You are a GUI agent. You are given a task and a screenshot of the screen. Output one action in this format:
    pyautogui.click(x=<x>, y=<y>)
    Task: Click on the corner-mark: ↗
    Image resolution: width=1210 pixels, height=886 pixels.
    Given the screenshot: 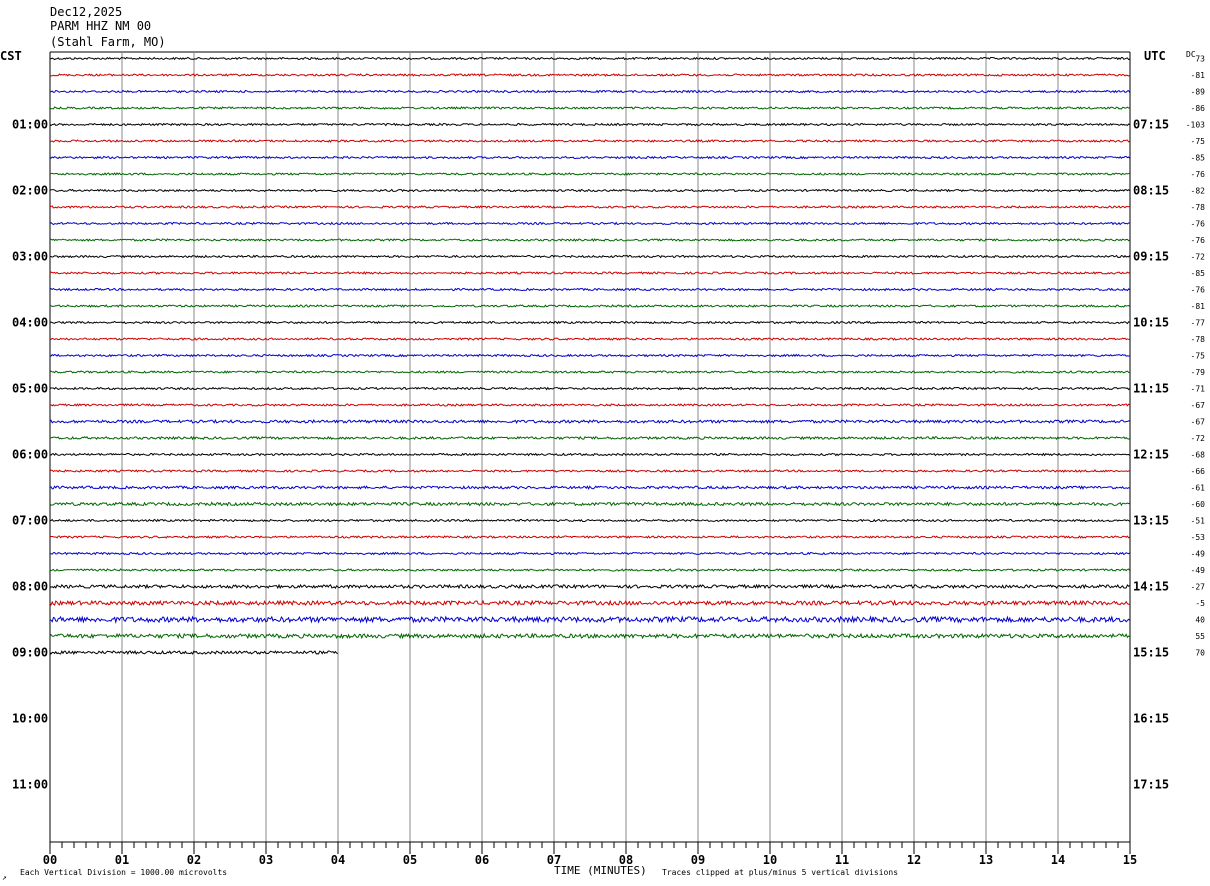 What is the action you would take?
    pyautogui.click(x=4, y=877)
    